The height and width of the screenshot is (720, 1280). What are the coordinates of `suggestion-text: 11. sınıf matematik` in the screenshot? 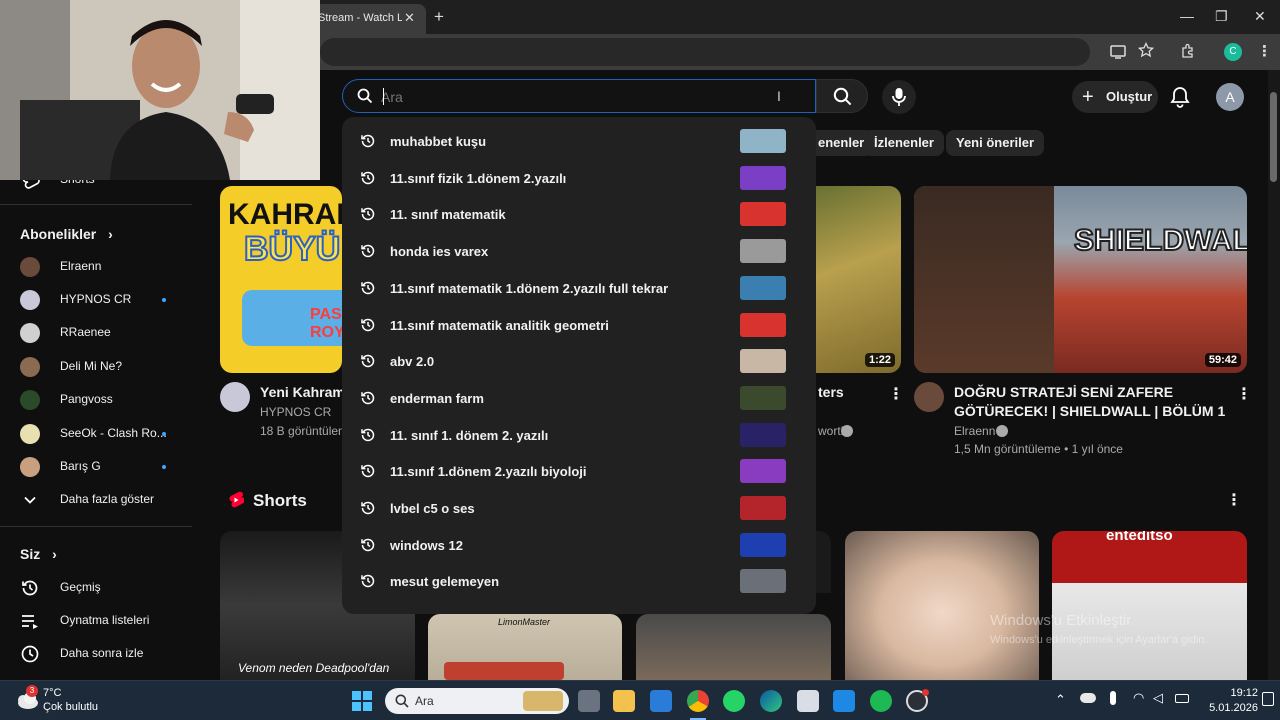 It's located at (448, 215).